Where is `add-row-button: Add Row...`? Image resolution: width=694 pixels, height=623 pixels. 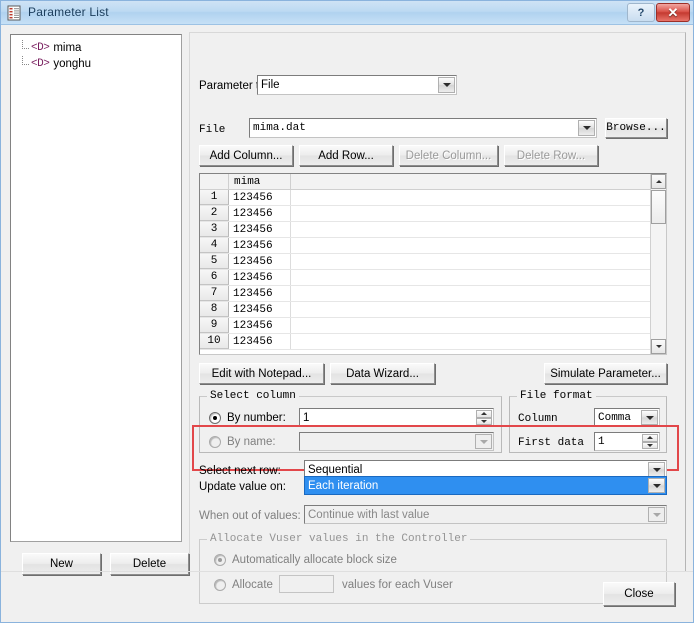 add-row-button: Add Row... is located at coordinates (346, 155).